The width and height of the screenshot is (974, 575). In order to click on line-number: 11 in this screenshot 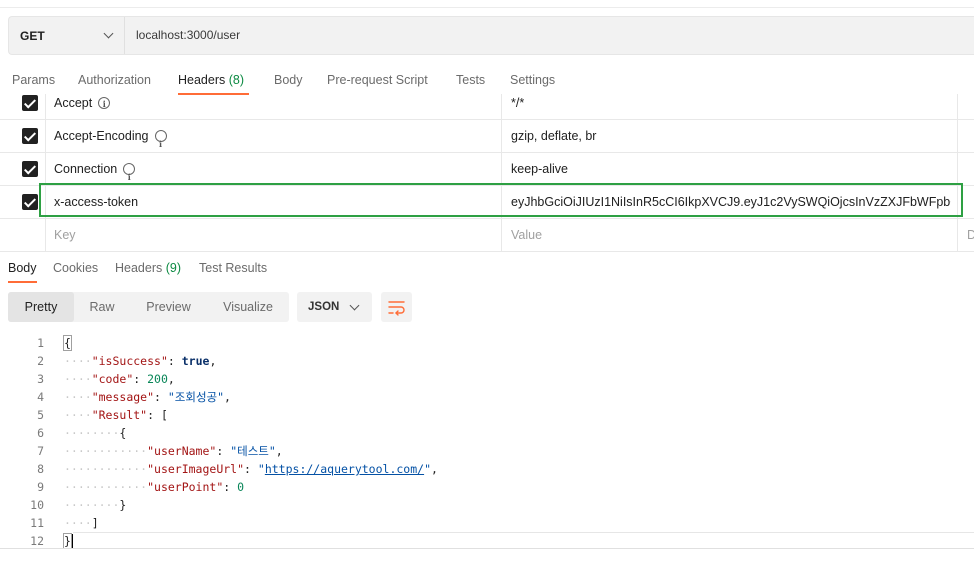, I will do `click(37, 523)`.